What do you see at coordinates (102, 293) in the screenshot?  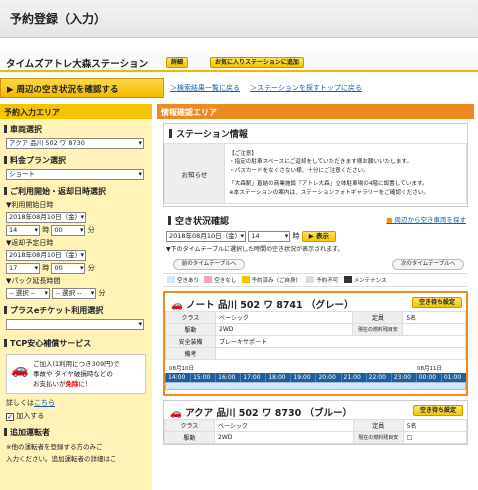 I see `pack-unit-label: 分` at bounding box center [102, 293].